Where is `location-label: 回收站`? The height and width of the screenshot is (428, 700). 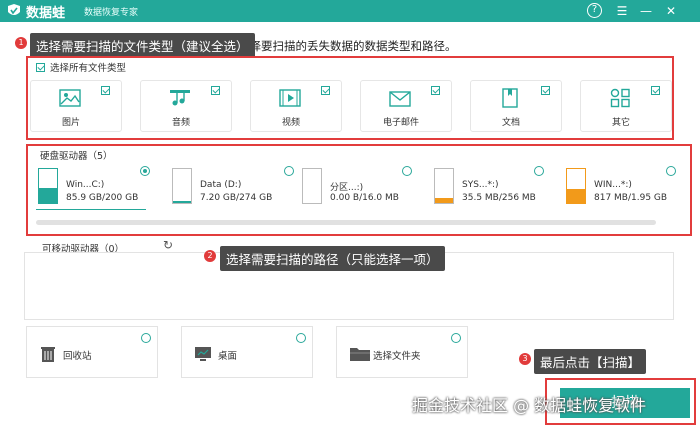
location-label: 回收站 is located at coordinates (77, 356).